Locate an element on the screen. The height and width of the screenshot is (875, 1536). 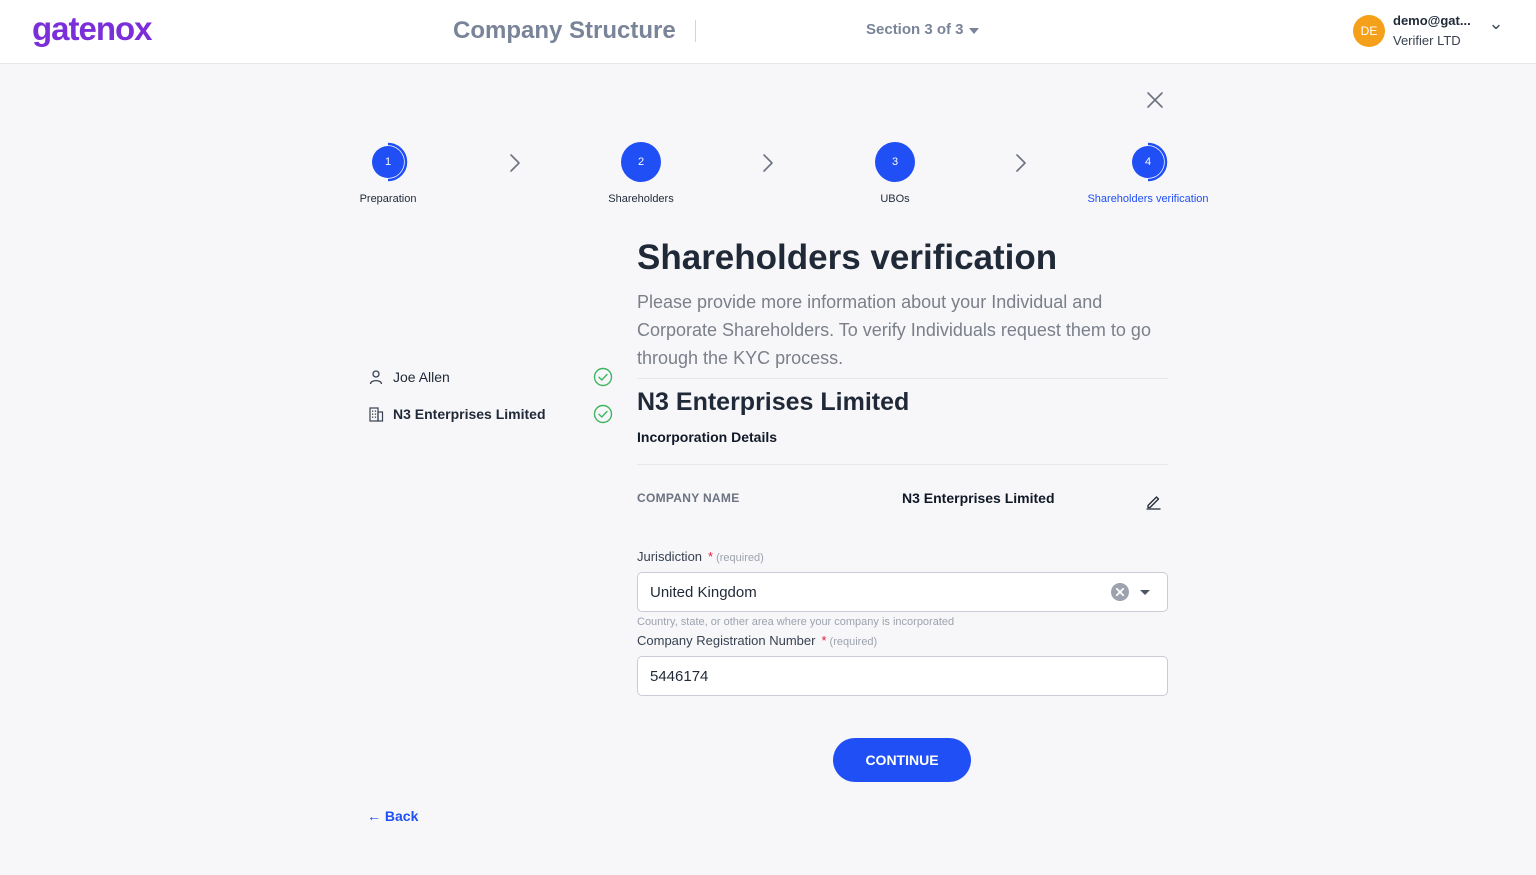
step-number: 3 is located at coordinates (895, 162).